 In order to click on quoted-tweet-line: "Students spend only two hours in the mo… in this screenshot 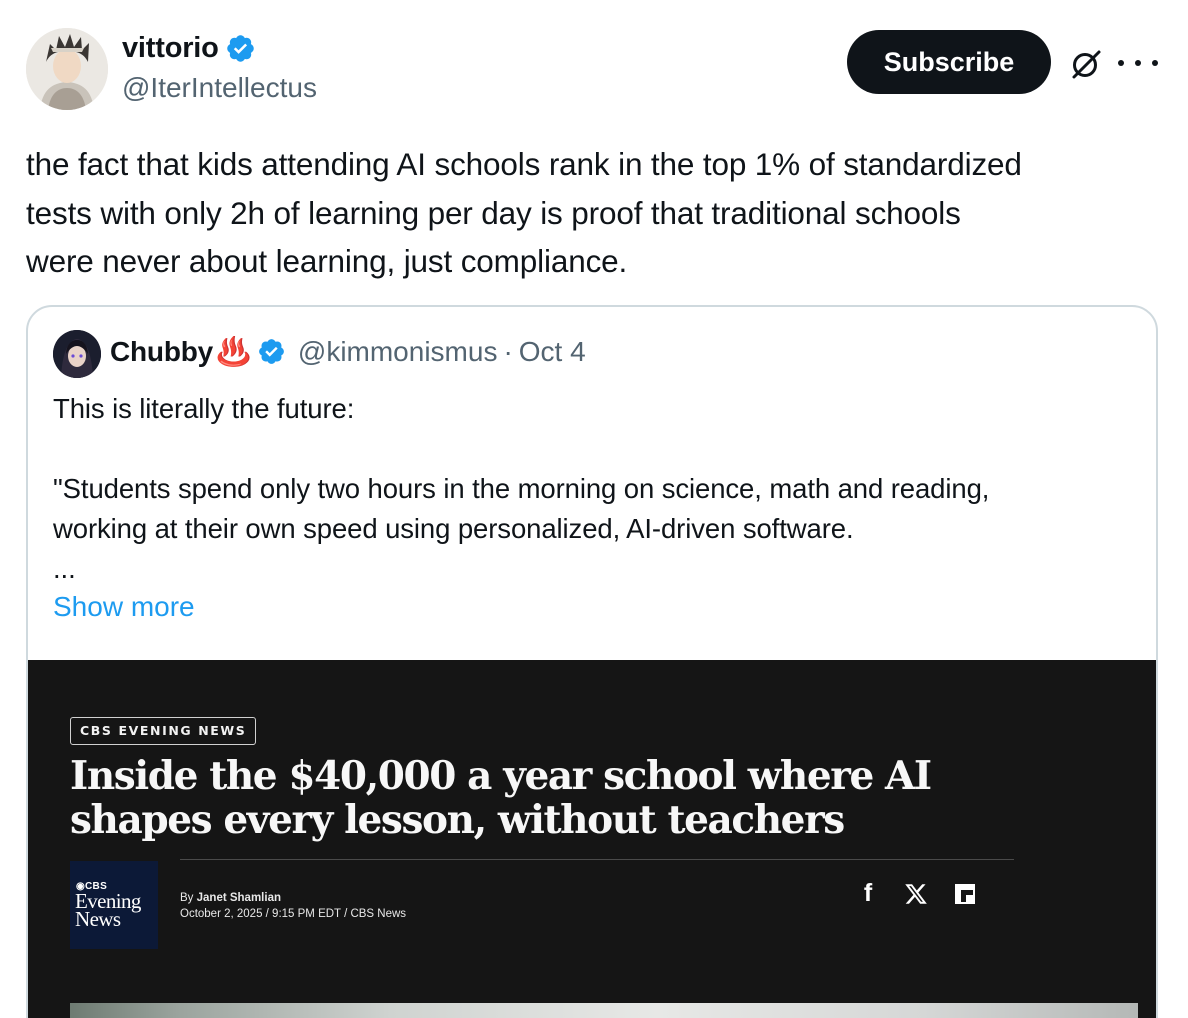, I will do `click(521, 488)`.